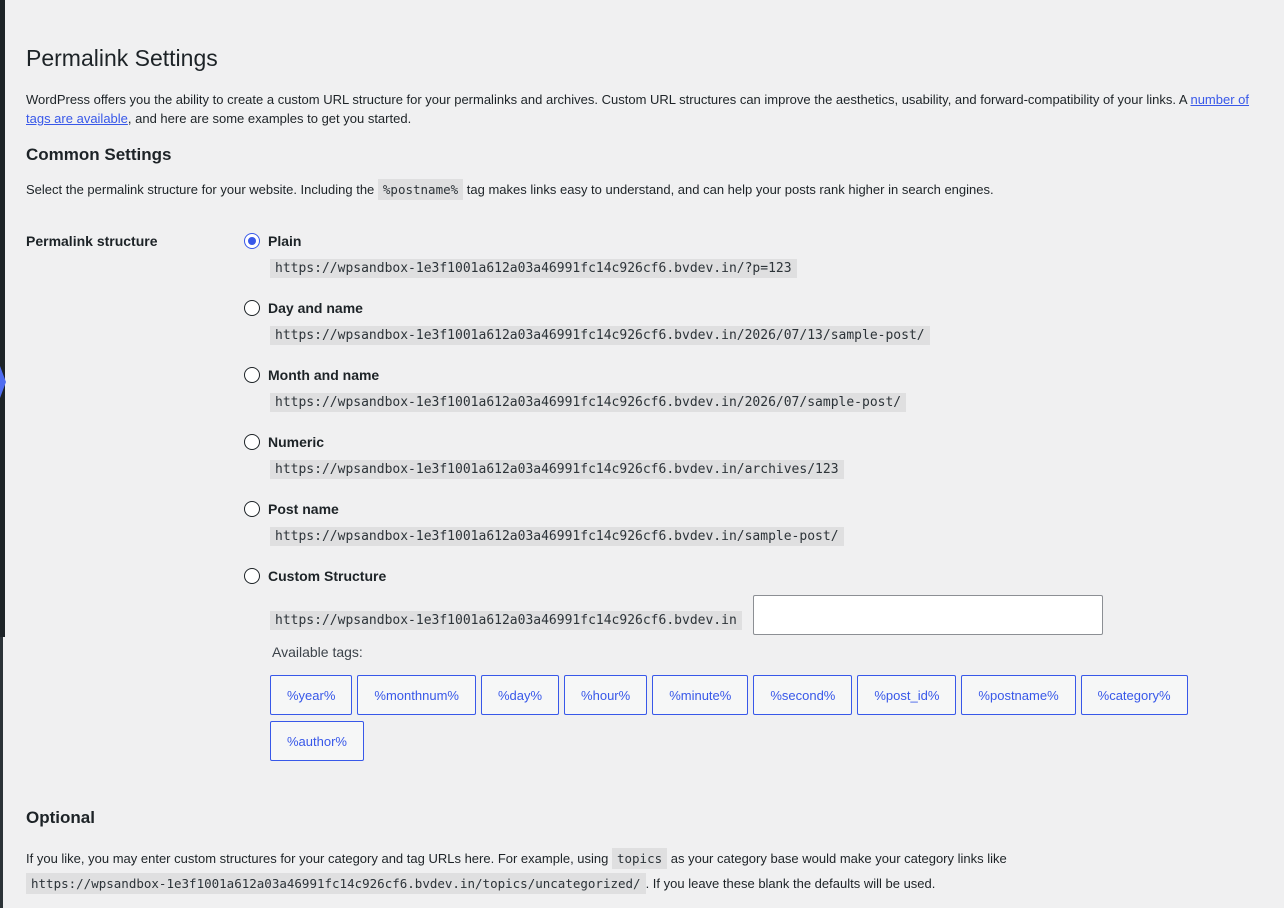  What do you see at coordinates (285, 241) in the screenshot?
I see `option-label: Plain` at bounding box center [285, 241].